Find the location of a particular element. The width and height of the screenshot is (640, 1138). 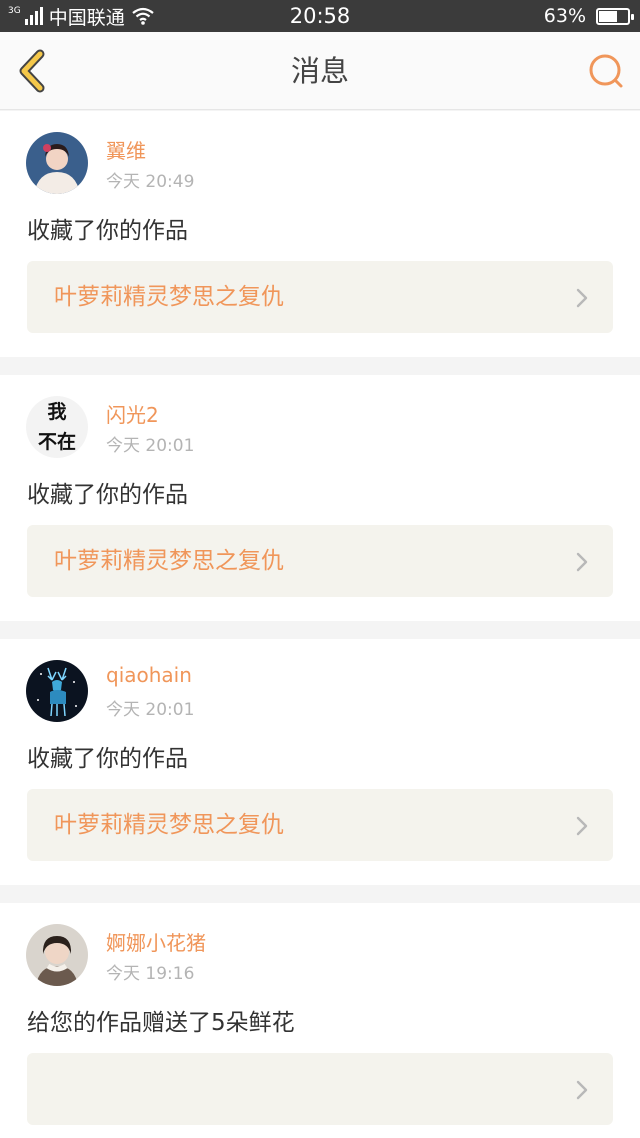

battery-icon is located at coordinates (615, 16).